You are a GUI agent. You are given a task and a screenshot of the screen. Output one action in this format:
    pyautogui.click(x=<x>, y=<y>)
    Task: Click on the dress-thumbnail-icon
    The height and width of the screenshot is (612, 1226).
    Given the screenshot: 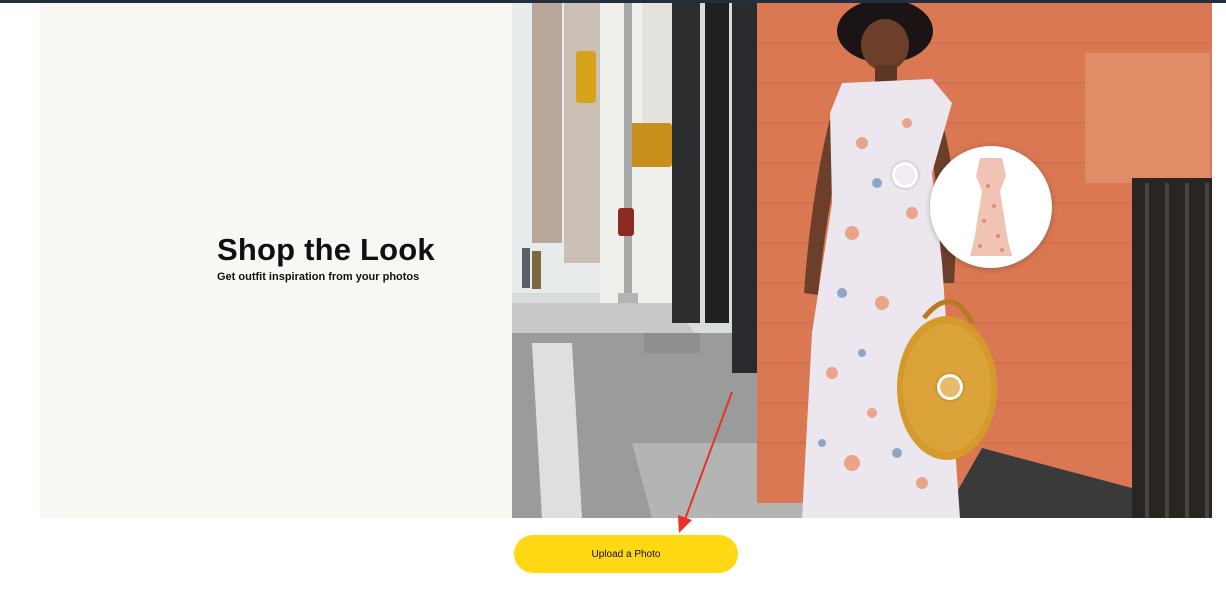 What is the action you would take?
    pyautogui.click(x=991, y=207)
    